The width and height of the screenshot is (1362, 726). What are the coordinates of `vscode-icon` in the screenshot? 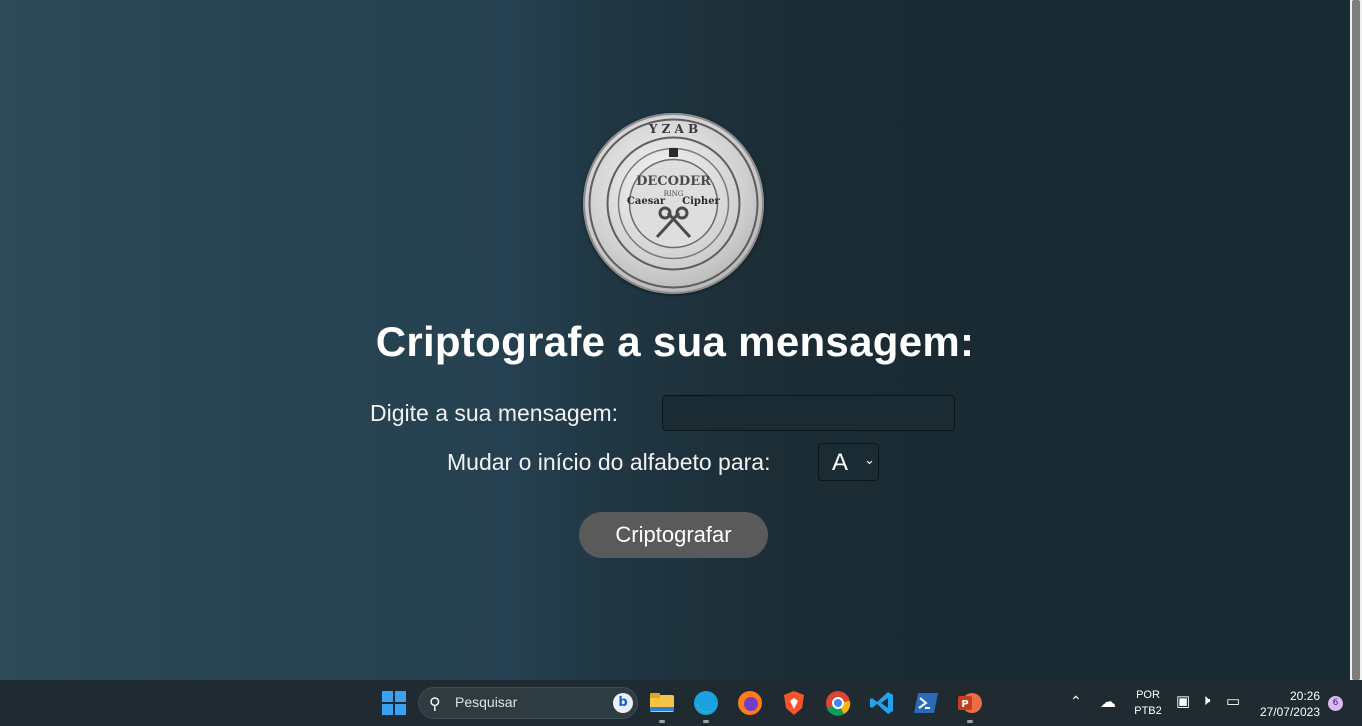 It's located at (882, 703).